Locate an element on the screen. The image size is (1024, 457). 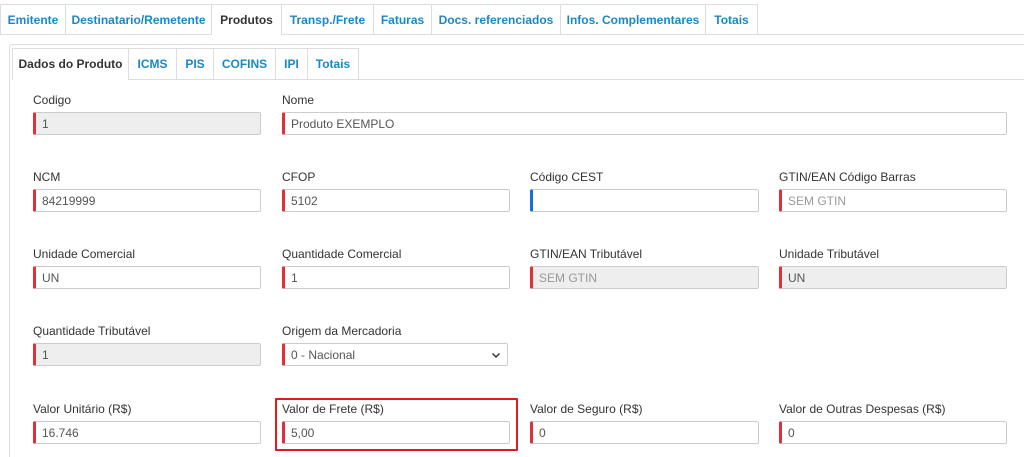
cfop-value: 5102 is located at coordinates (304, 200).